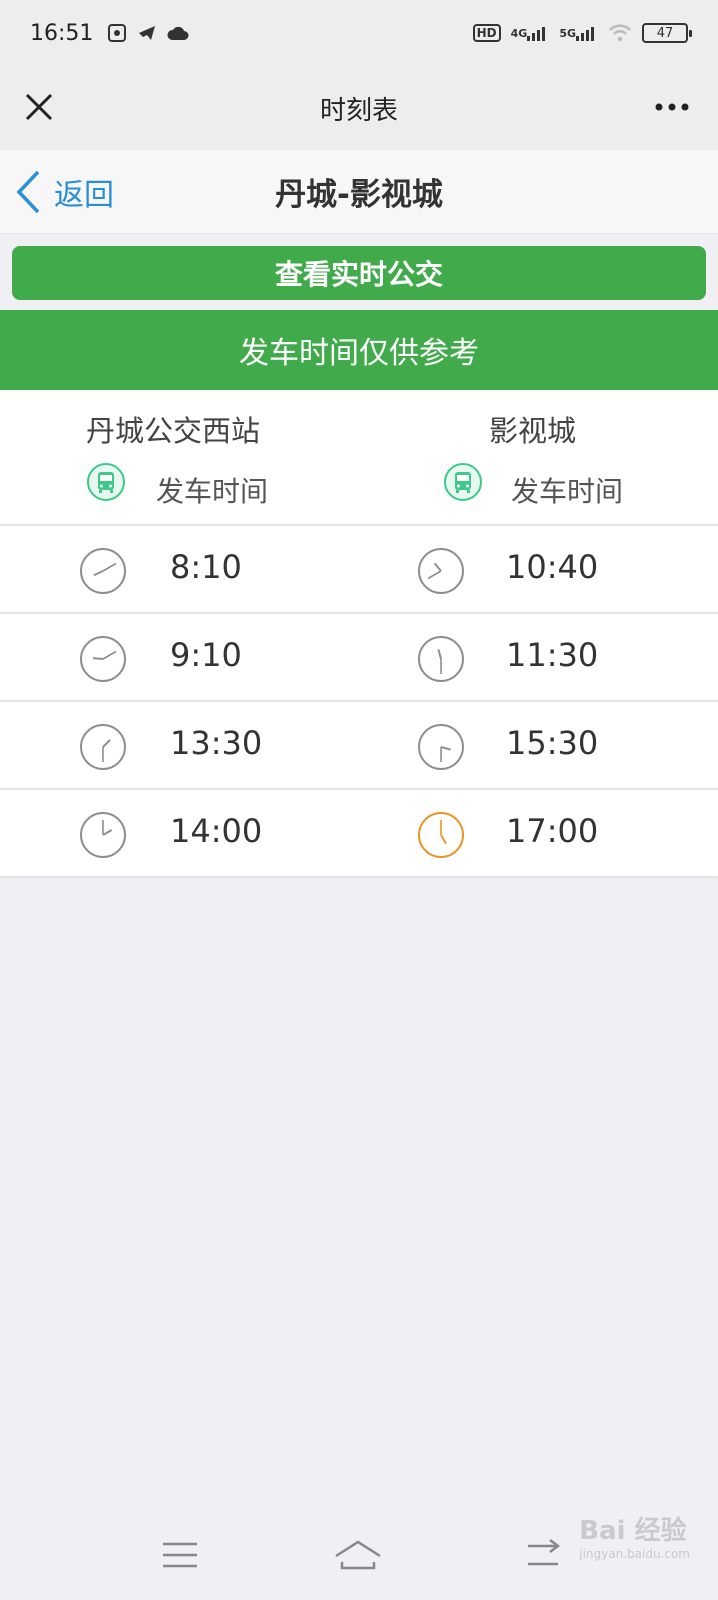 The height and width of the screenshot is (1600, 718). Describe the element at coordinates (358, 1555) in the screenshot. I see `home-icon` at that location.